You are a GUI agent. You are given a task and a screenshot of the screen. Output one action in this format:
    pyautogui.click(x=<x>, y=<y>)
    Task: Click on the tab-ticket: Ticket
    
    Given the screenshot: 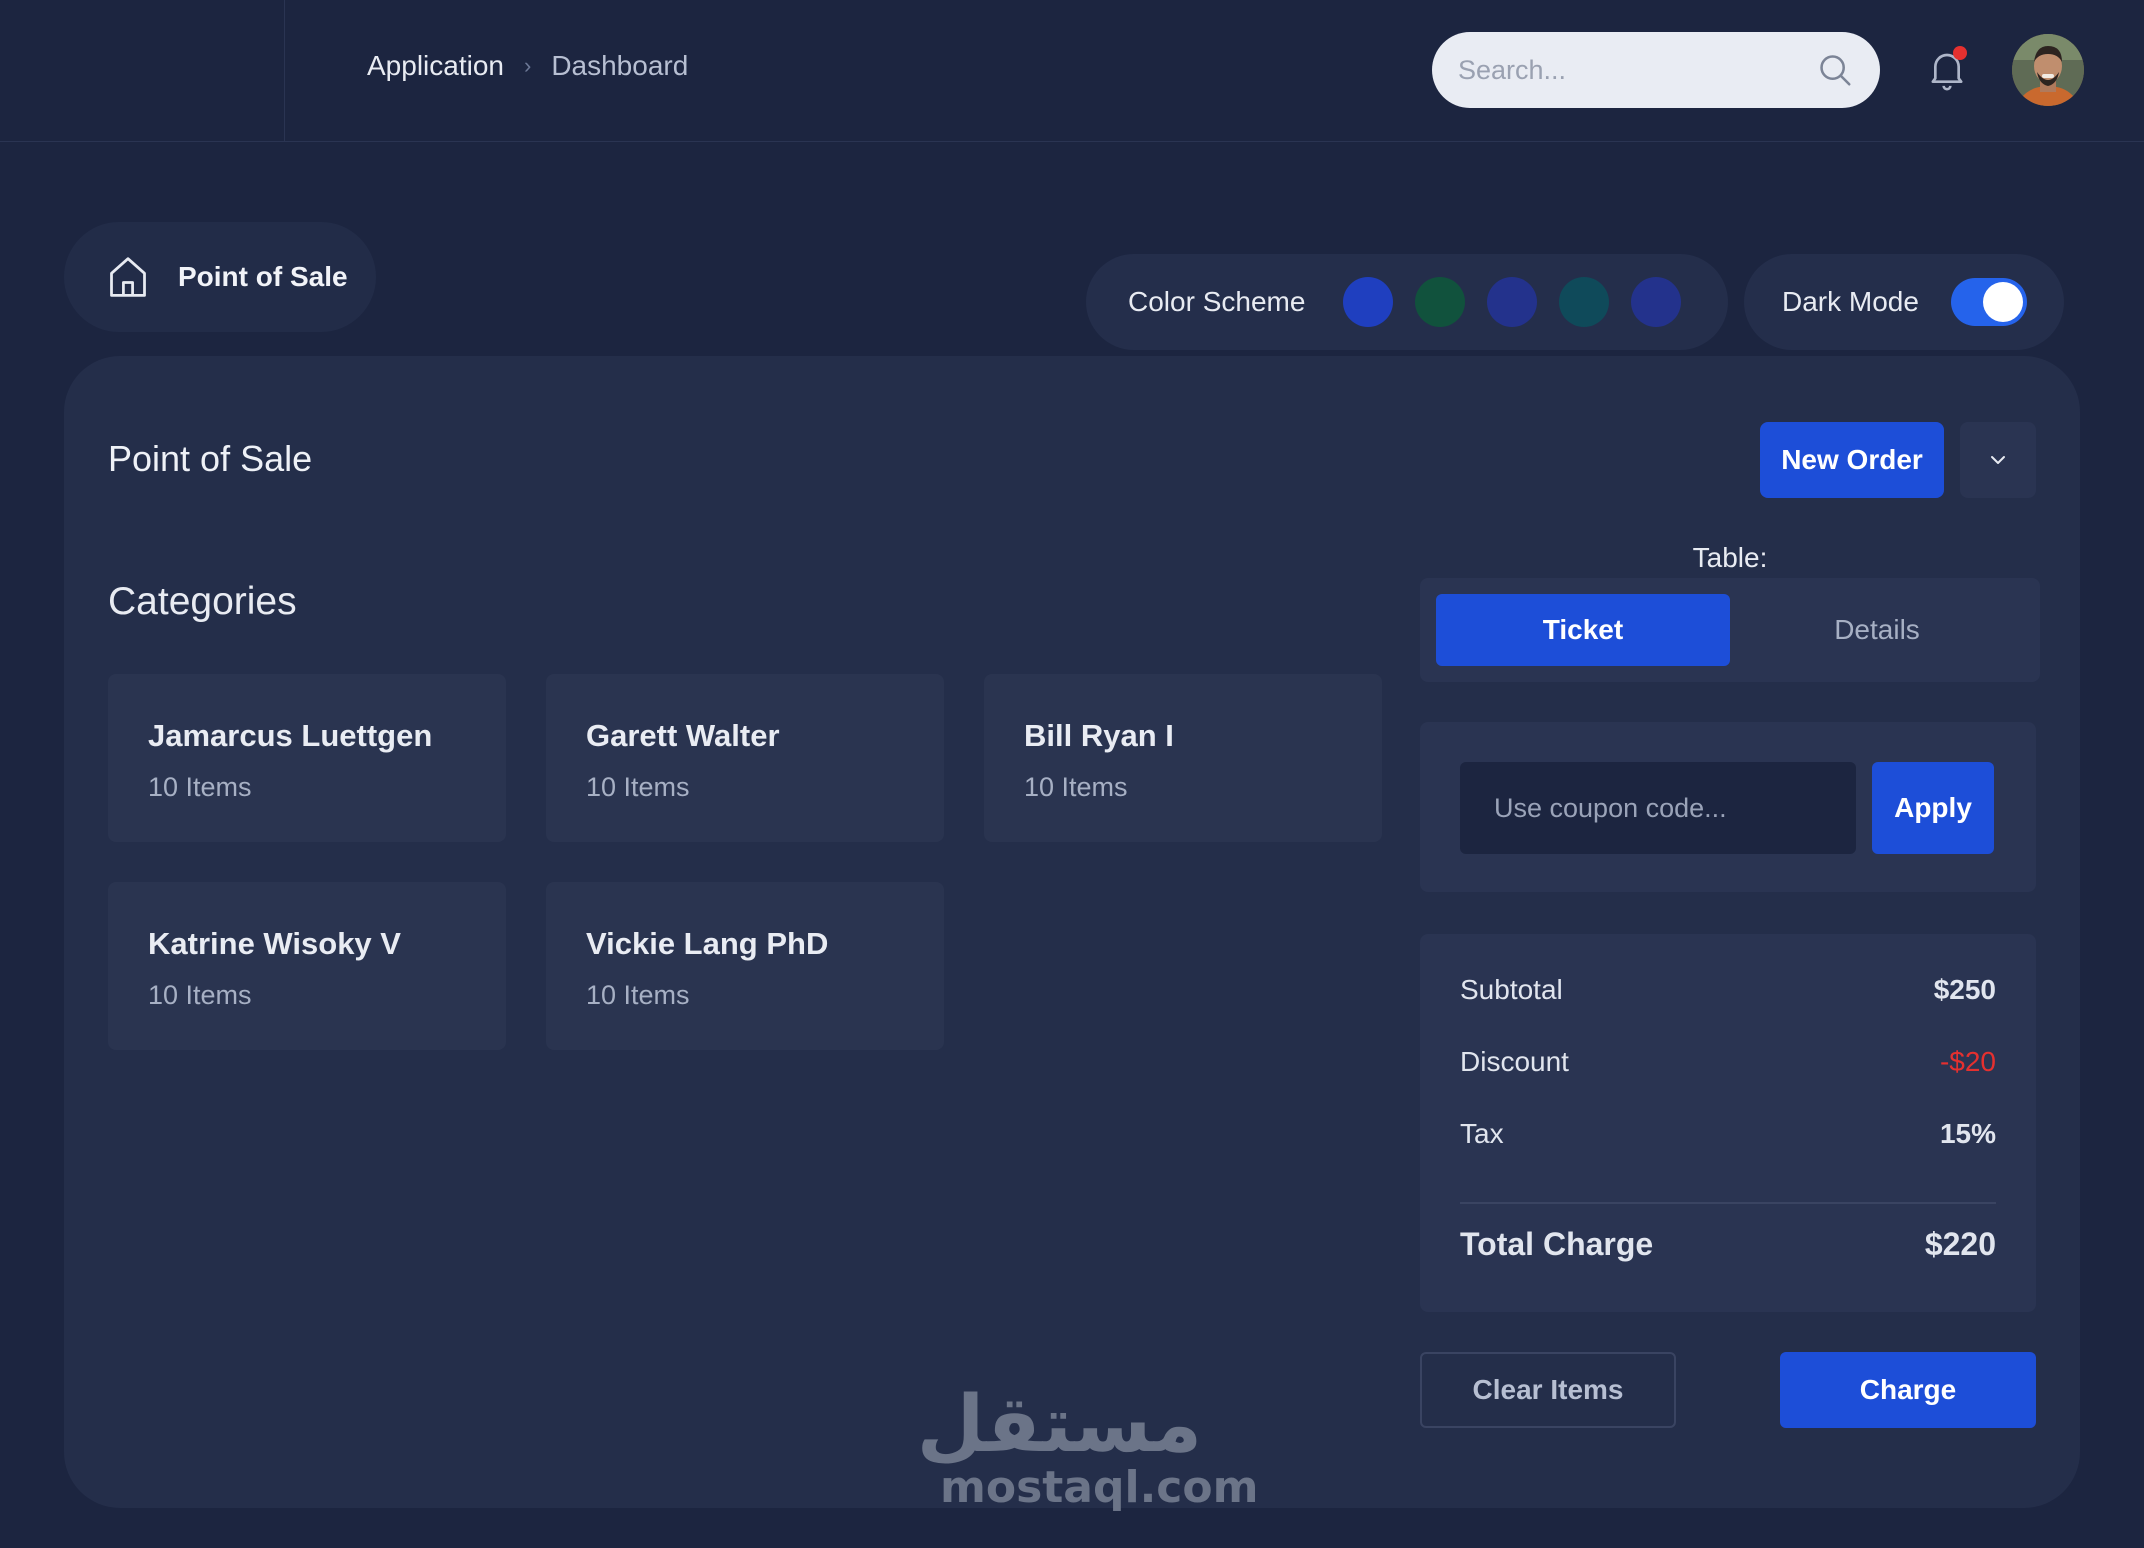 What is the action you would take?
    pyautogui.click(x=1583, y=630)
    